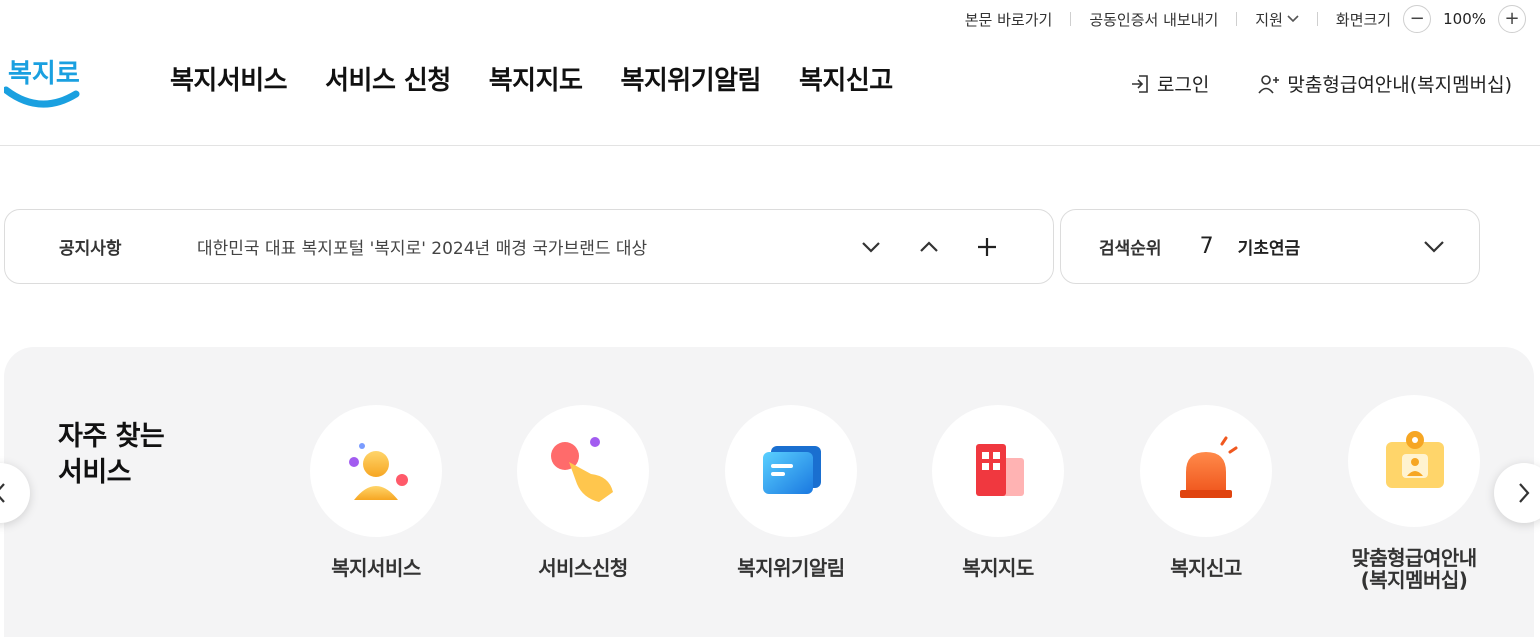  I want to click on bokjiro-logo-icon: 복지로, so click(41, 83).